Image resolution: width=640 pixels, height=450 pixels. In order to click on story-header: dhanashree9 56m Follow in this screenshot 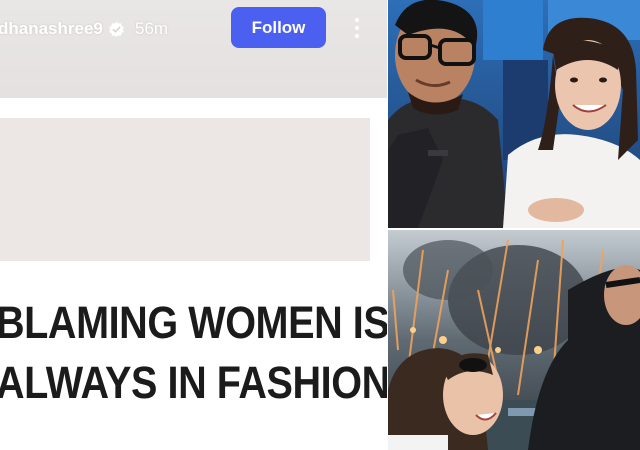, I will do `click(193, 49)`.